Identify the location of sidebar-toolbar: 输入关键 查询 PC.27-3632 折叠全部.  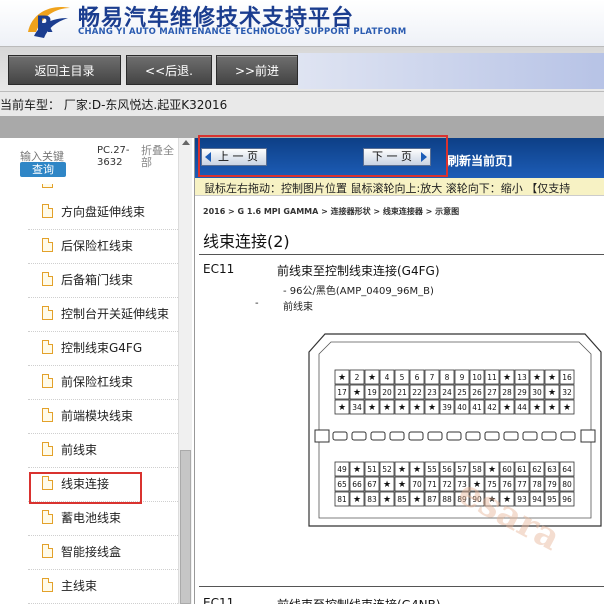
(97, 159).